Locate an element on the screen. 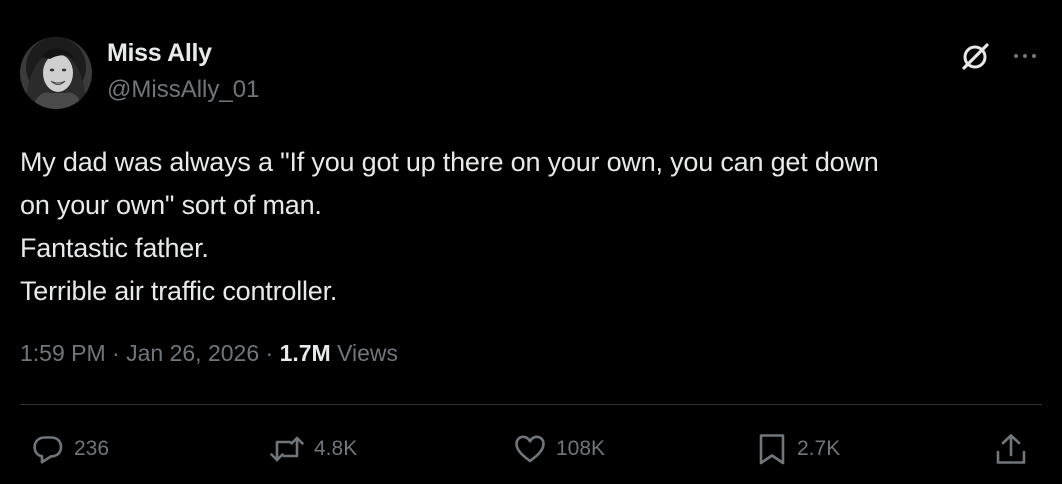 The image size is (1062, 484). views-label: Views is located at coordinates (368, 353).